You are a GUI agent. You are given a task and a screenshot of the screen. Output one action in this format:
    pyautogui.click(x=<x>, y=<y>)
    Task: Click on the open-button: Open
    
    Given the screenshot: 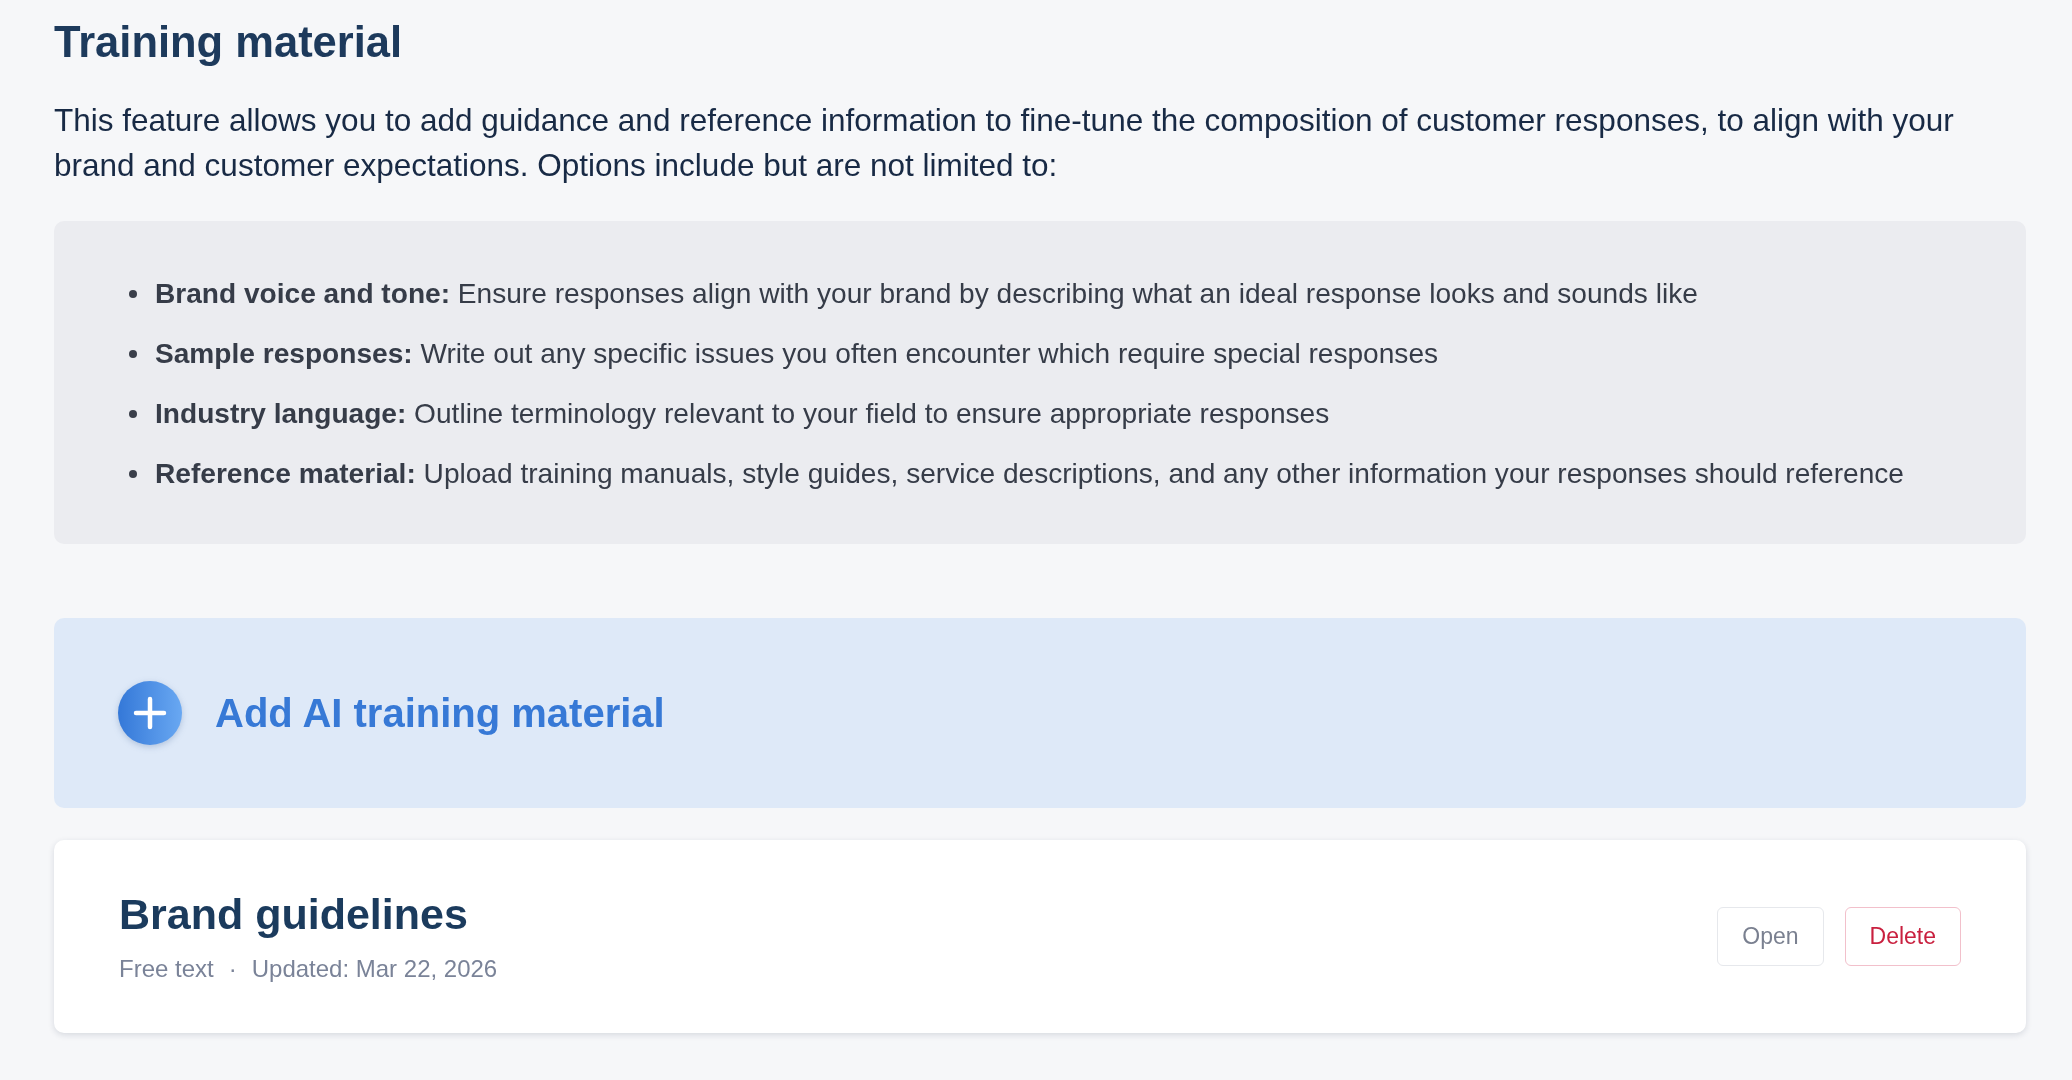 What is the action you would take?
    pyautogui.click(x=1770, y=936)
    